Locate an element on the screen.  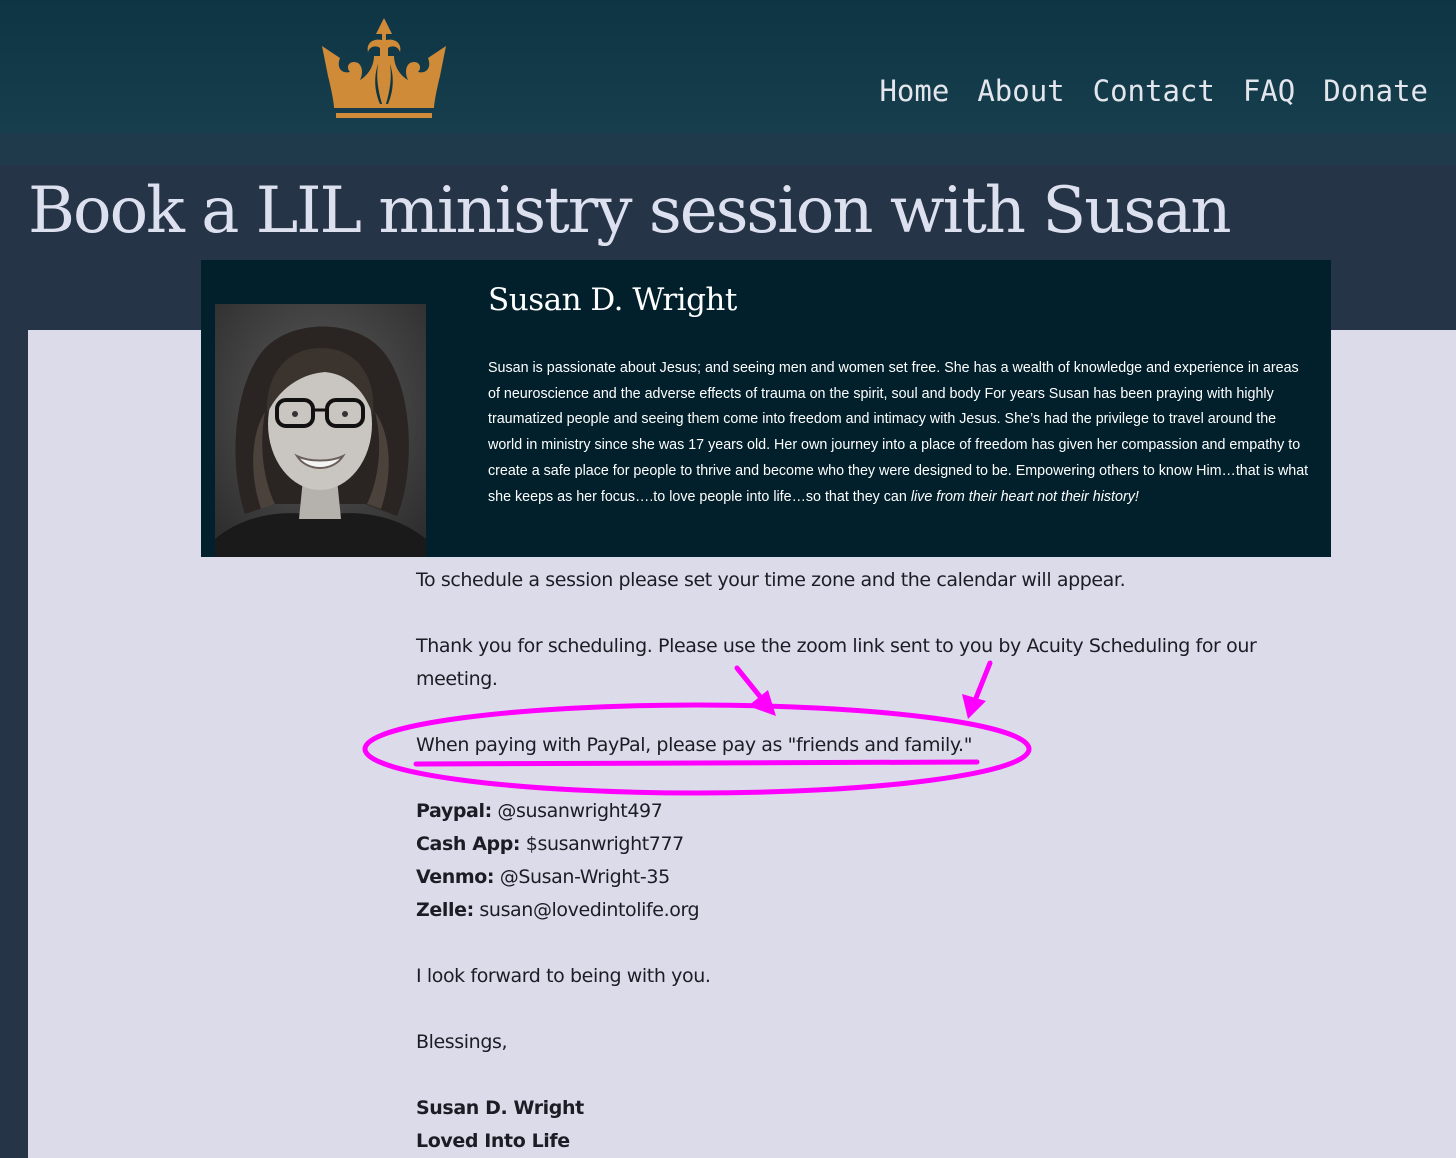
signature-org: Loved Into Life is located at coordinates (493, 1141).